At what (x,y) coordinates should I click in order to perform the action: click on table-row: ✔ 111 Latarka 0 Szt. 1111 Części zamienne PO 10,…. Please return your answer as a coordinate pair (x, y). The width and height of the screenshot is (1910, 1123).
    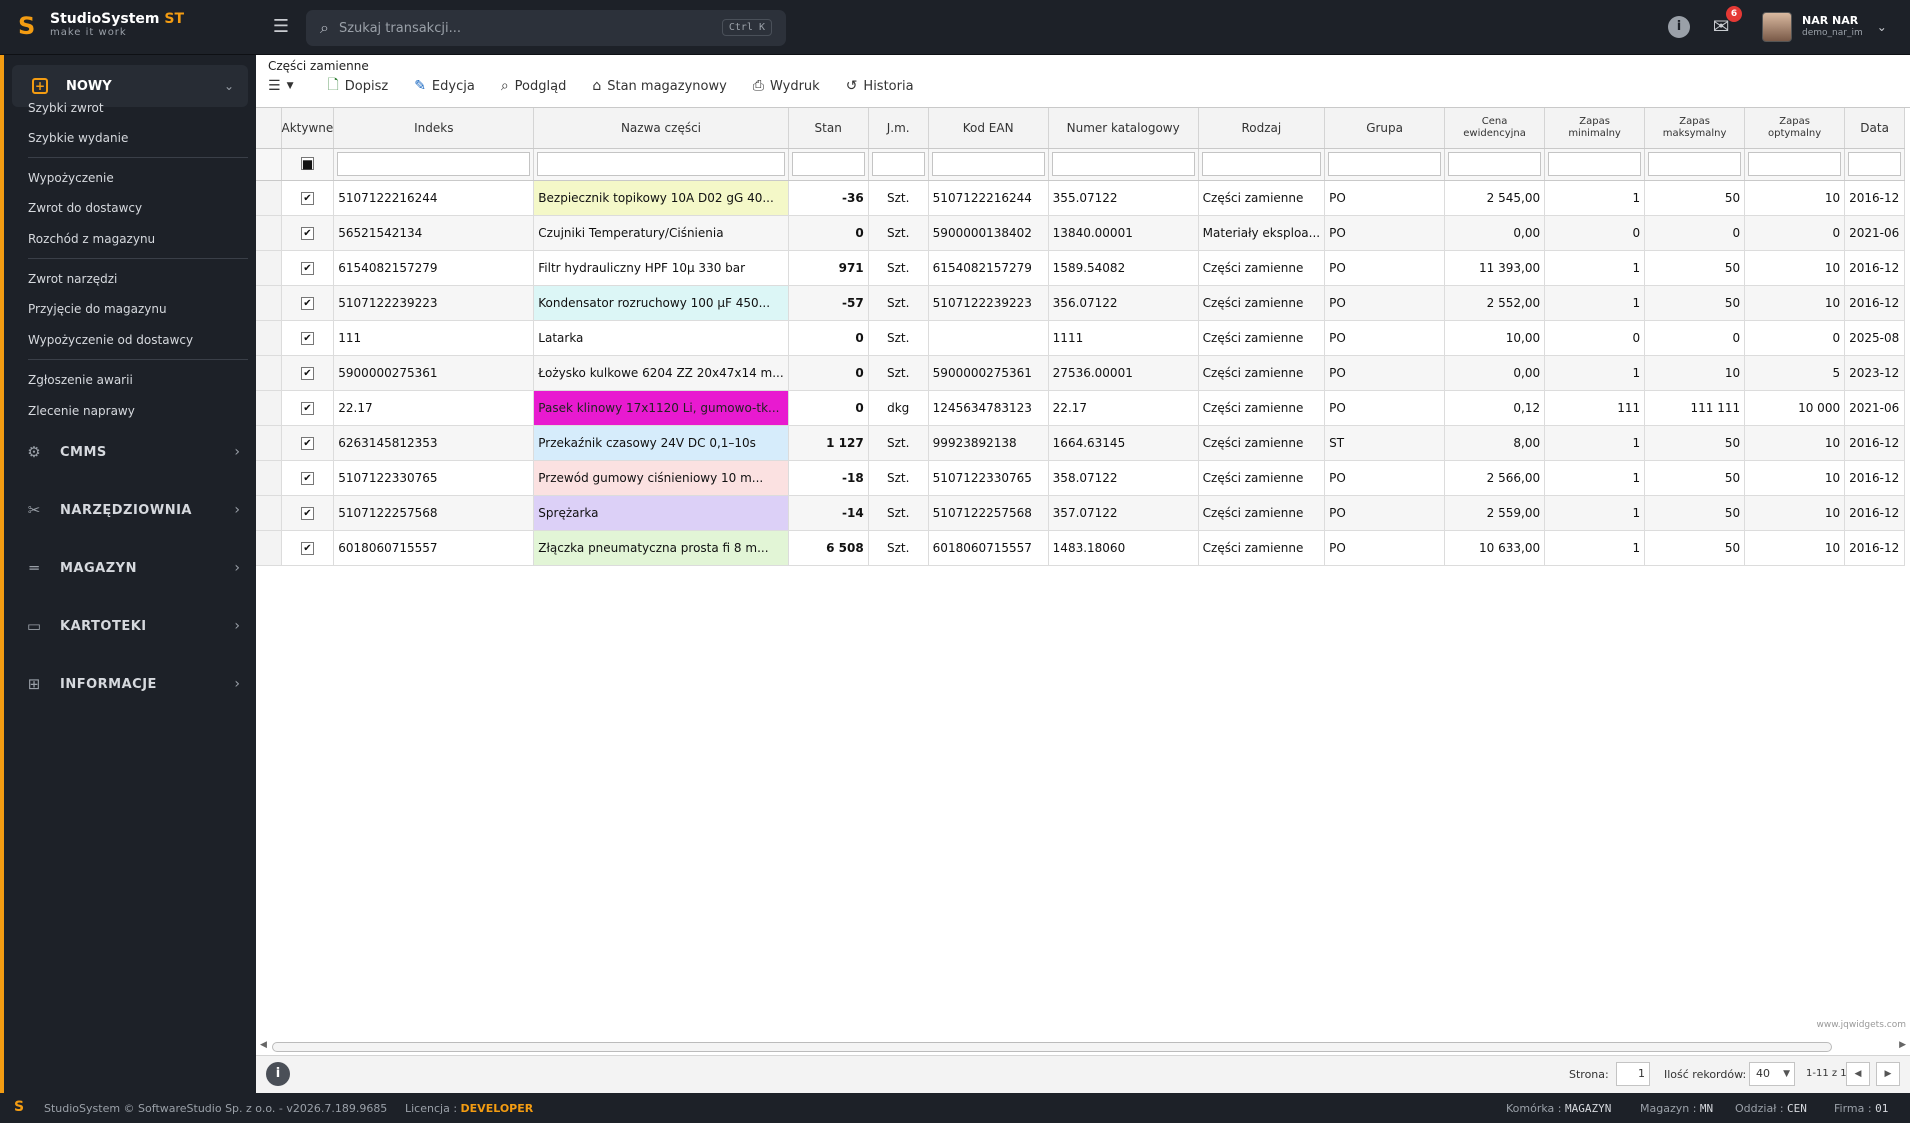
    Looking at the image, I should click on (1081, 338).